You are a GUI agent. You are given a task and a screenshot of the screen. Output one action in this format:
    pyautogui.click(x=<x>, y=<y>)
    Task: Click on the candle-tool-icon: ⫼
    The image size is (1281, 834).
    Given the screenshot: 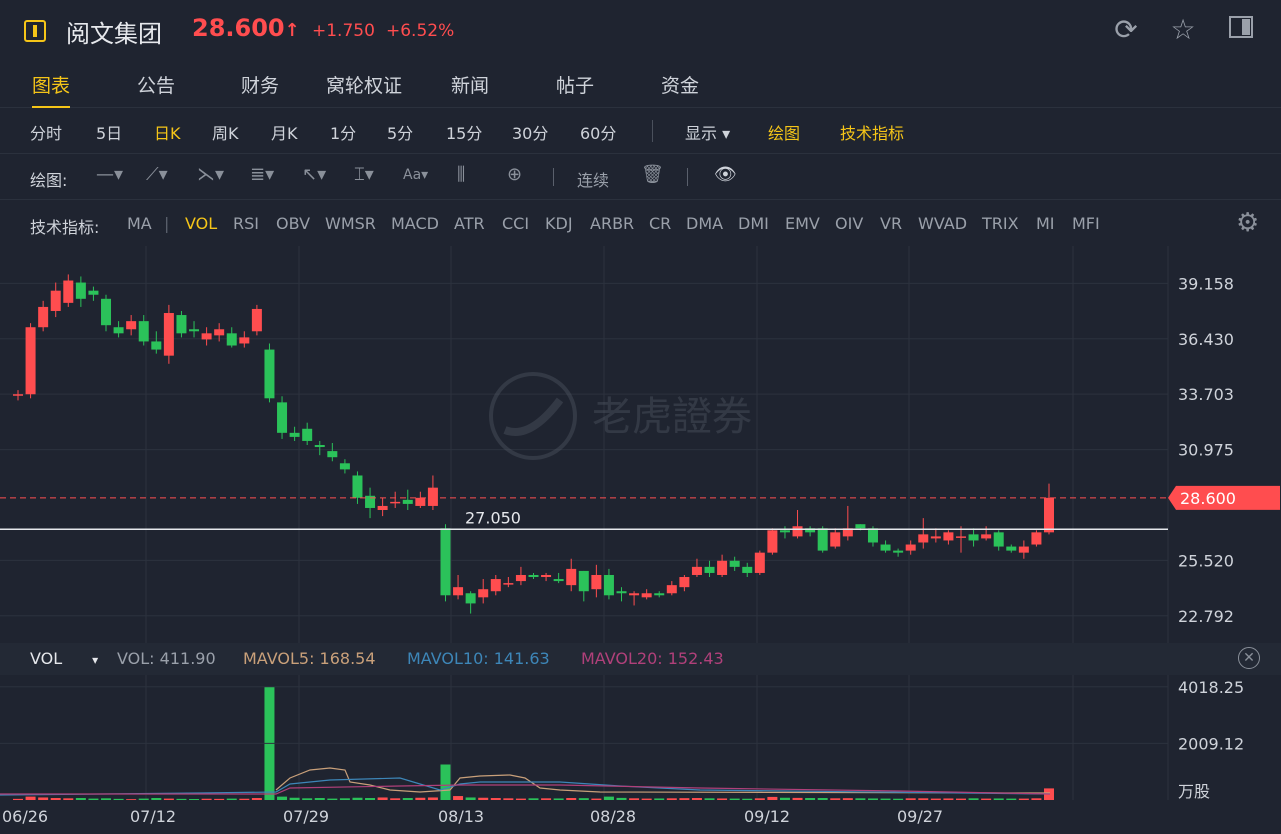 What is the action you would take?
    pyautogui.click(x=461, y=174)
    